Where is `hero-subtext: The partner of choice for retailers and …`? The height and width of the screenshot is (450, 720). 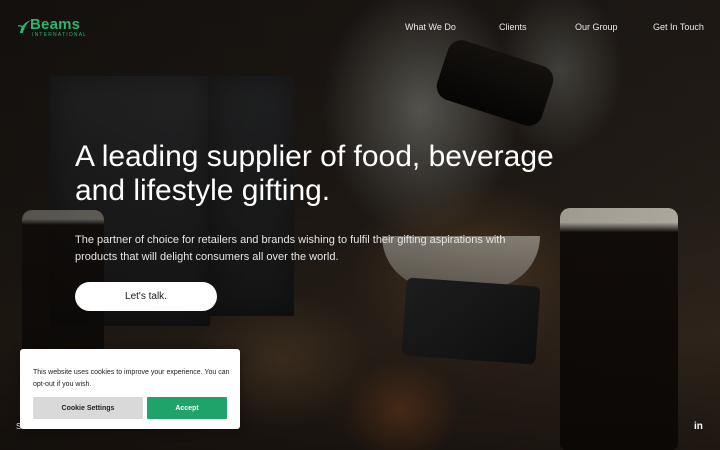
hero-subtext: The partner of choice for retailers and … is located at coordinates (290, 248).